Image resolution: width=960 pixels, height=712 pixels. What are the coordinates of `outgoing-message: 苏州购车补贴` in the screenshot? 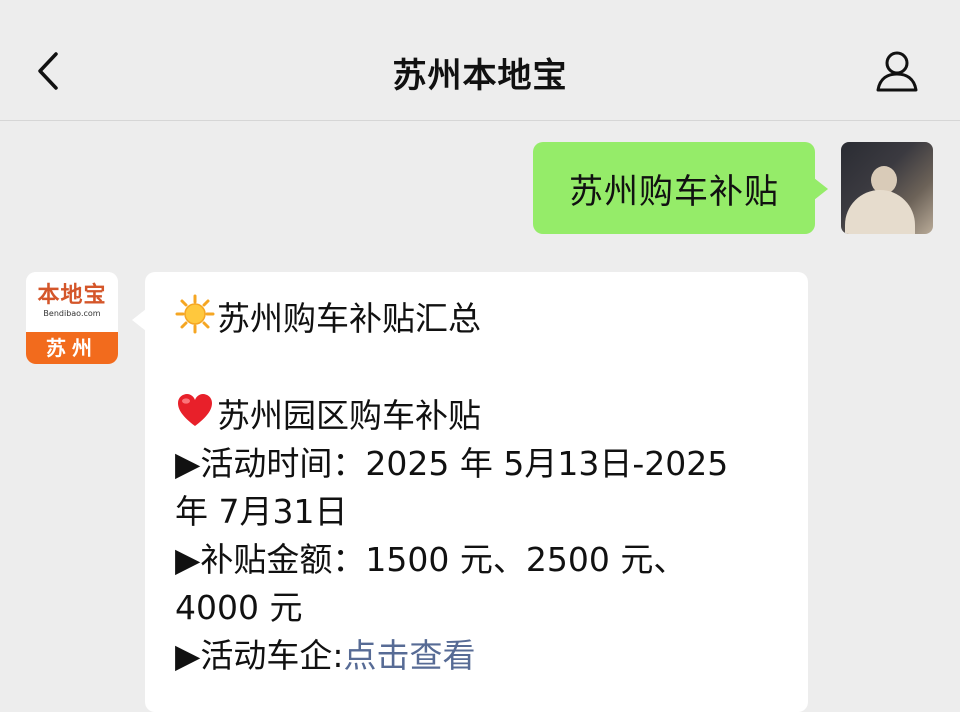 It's located at (674, 188).